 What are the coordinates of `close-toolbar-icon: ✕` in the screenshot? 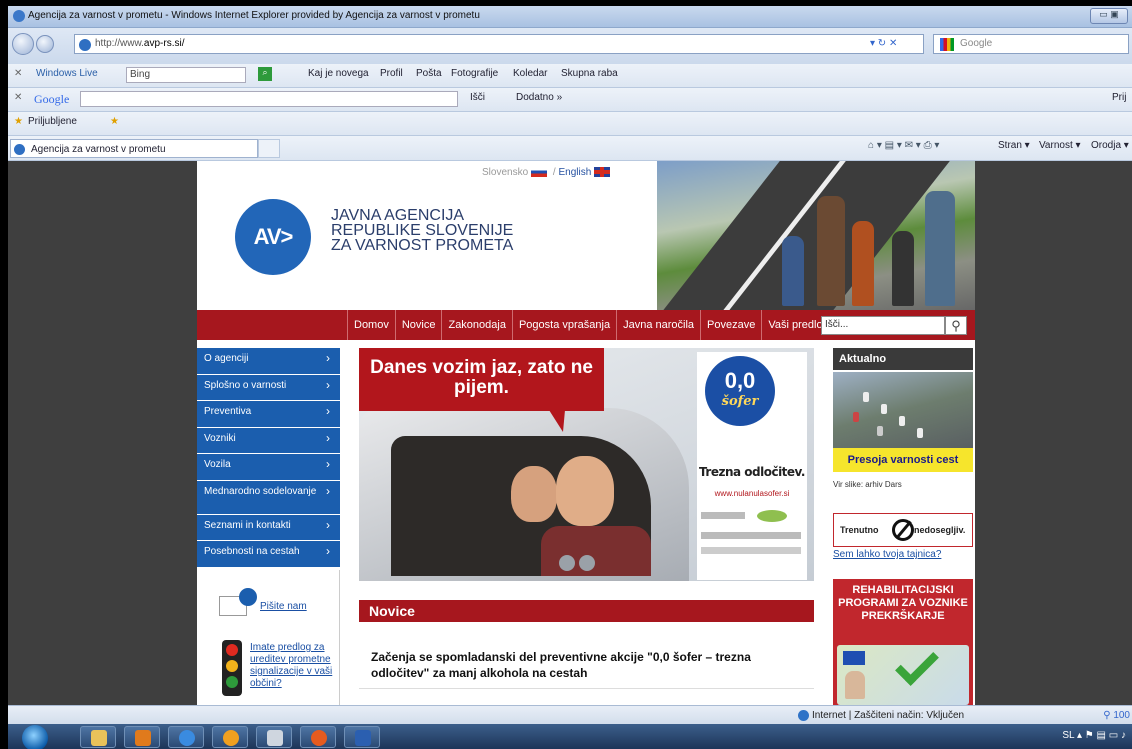 It's located at (18, 73).